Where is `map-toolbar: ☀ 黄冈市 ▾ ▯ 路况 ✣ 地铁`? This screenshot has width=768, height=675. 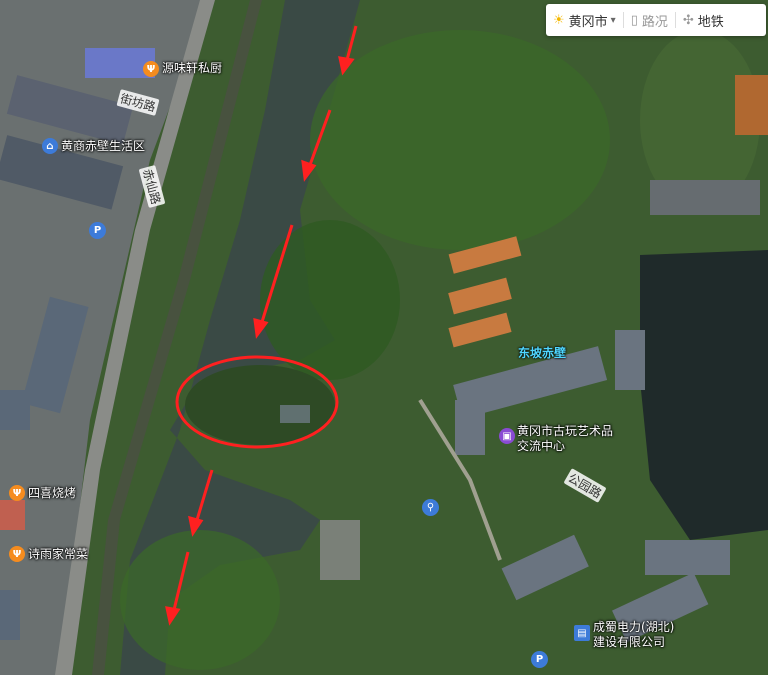
map-toolbar: ☀ 黄冈市 ▾ ▯ 路况 ✣ 地铁 is located at coordinates (656, 20).